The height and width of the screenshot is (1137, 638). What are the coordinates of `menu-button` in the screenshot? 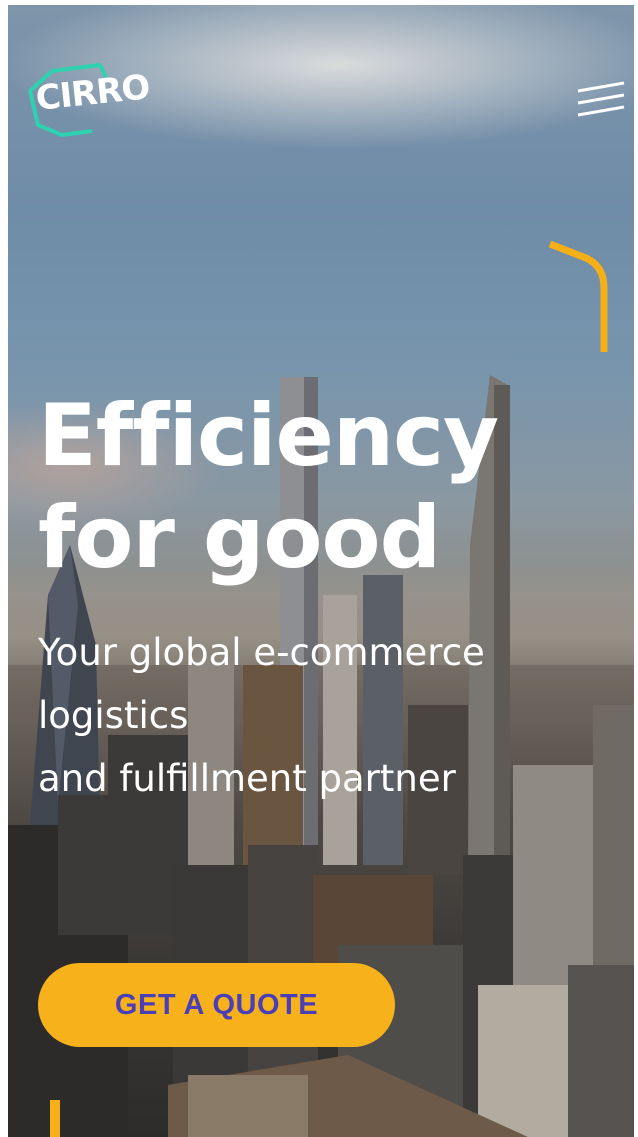 It's located at (602, 101).